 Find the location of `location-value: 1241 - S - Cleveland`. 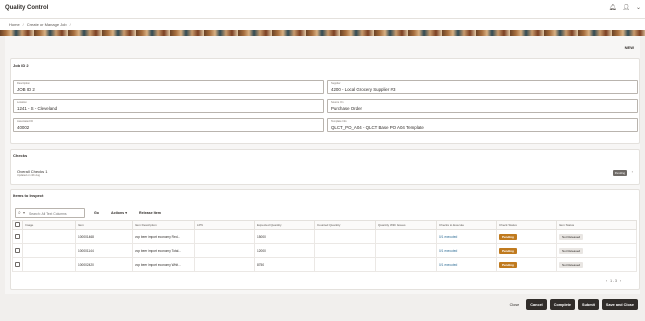

location-value: 1241 - S - Cleveland is located at coordinates (37, 108).